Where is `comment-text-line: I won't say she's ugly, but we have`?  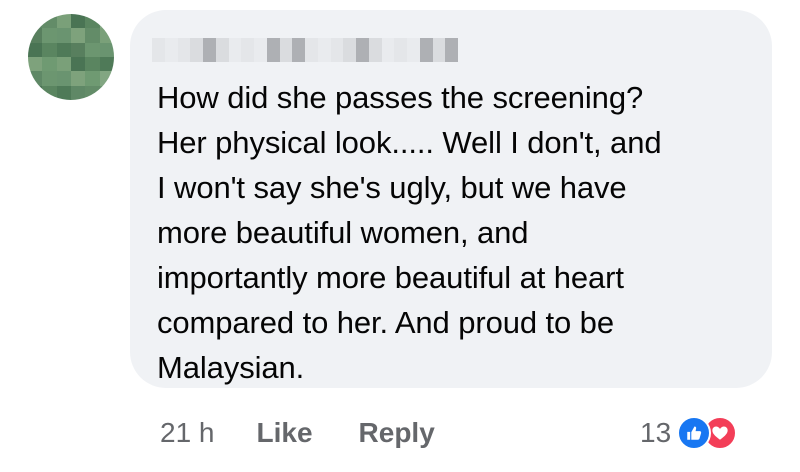
comment-text-line: I won't say she's ugly, but we have is located at coordinates (392, 187).